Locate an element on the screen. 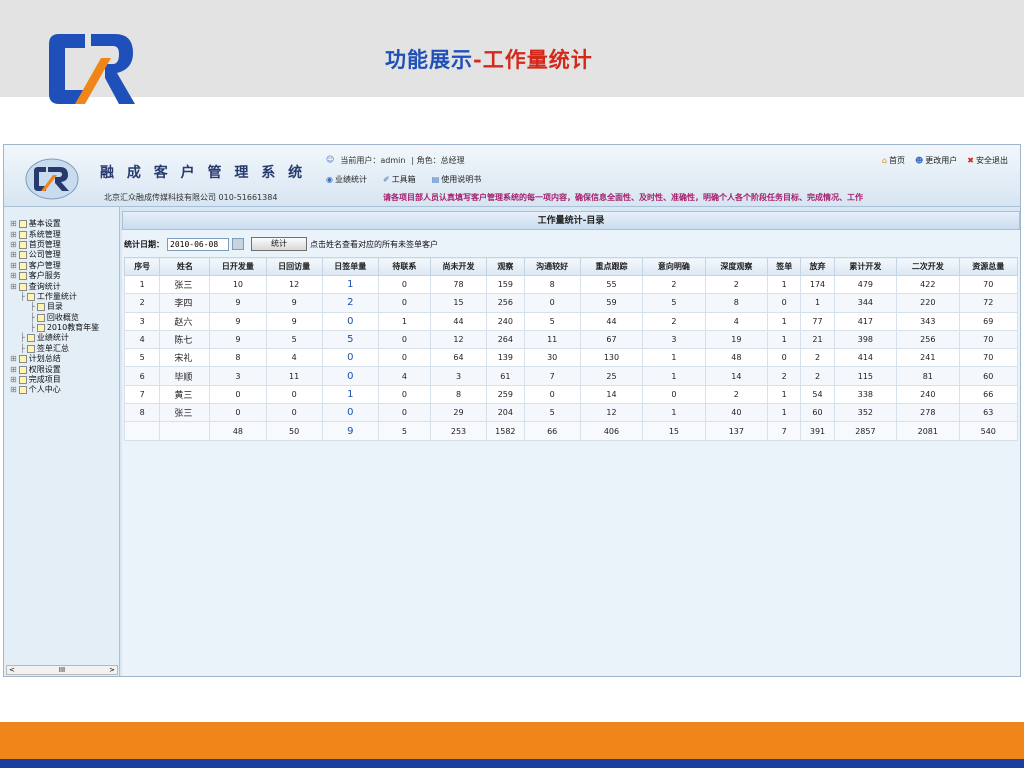 The width and height of the screenshot is (1024, 768). sidebar-item: ⊞ 个人中心 is located at coordinates (54, 390).